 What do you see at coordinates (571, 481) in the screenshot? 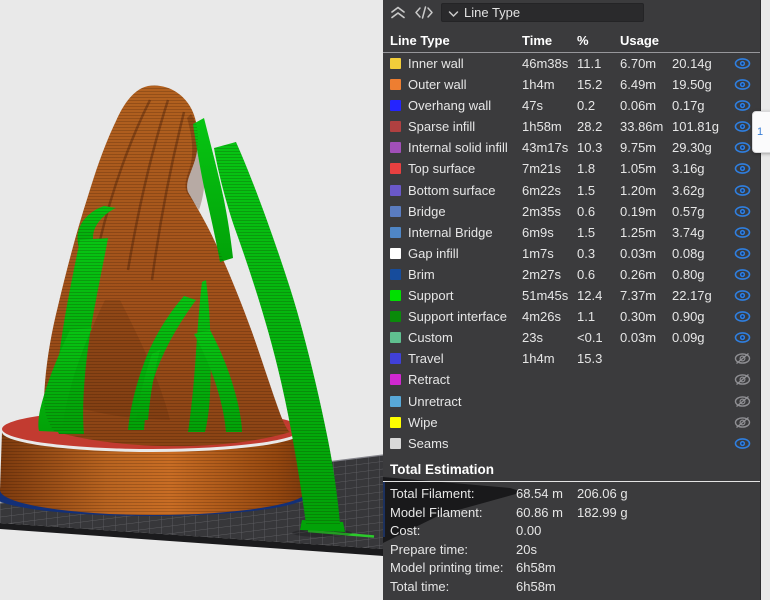
I see `totals-separator` at bounding box center [571, 481].